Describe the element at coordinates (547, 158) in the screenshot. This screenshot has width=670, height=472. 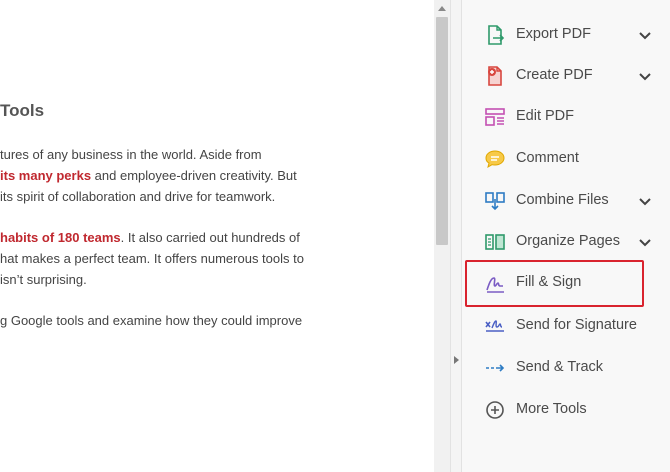
I see `tool-label: Comment` at that location.